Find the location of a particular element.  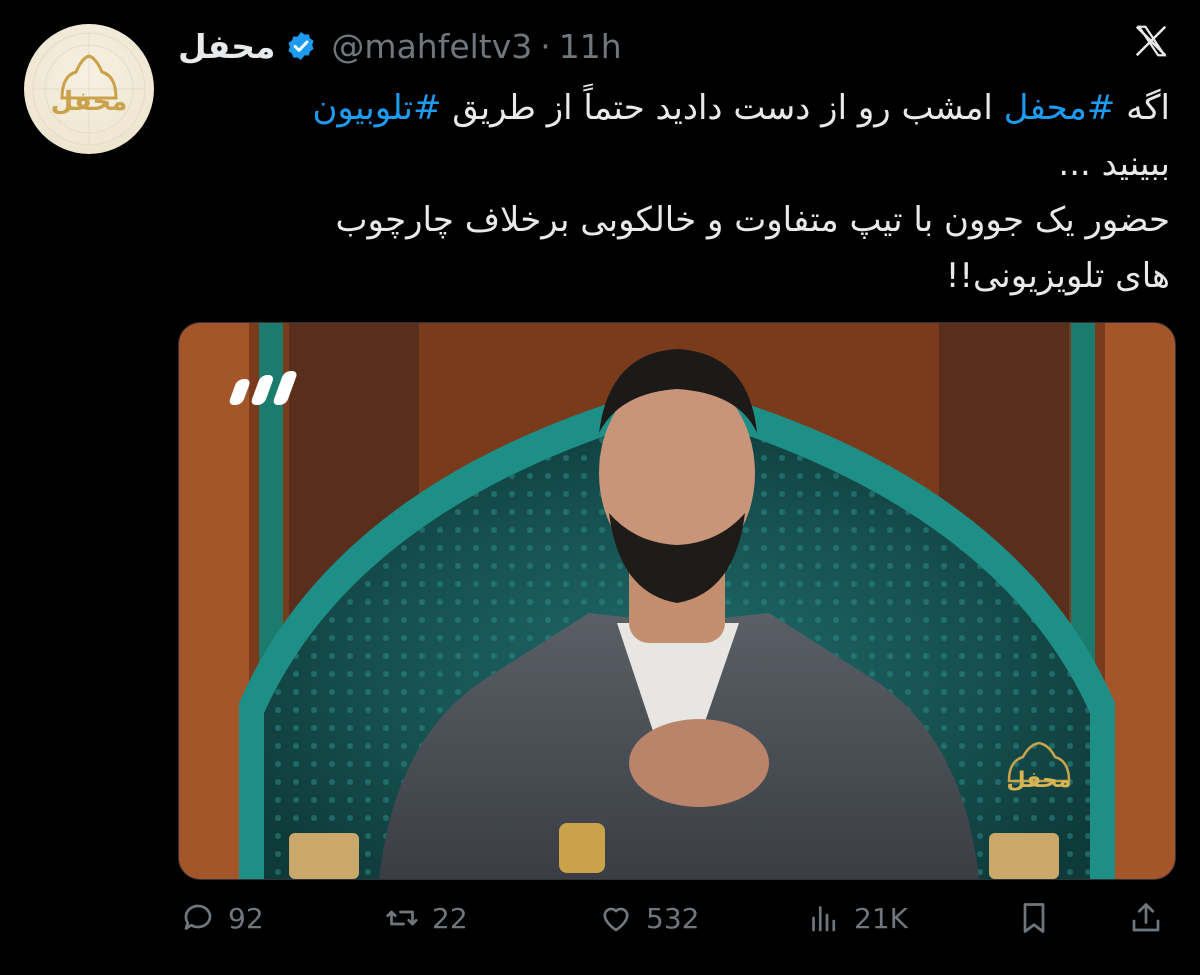

views-icon is located at coordinates (824, 919).